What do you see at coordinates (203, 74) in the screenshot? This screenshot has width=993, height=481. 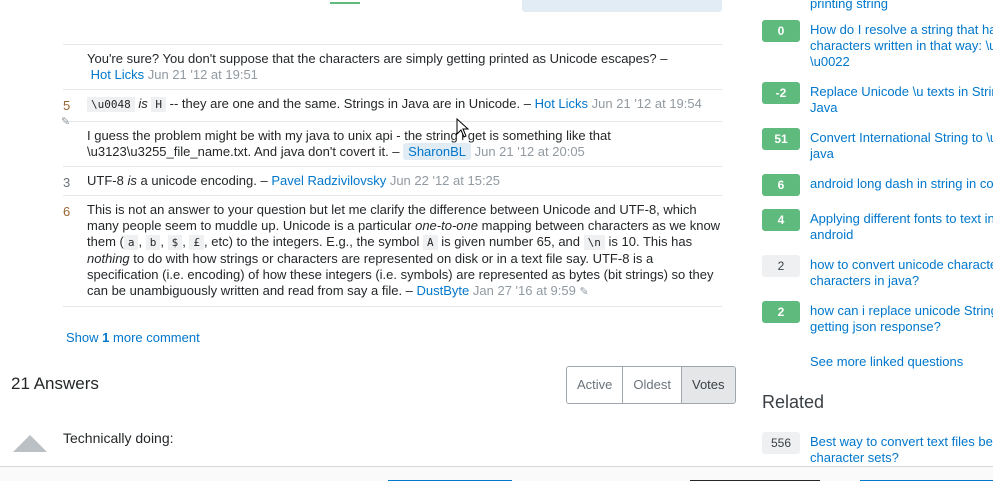 I see `comment-date: Jun 21 '12 at 19:51` at bounding box center [203, 74].